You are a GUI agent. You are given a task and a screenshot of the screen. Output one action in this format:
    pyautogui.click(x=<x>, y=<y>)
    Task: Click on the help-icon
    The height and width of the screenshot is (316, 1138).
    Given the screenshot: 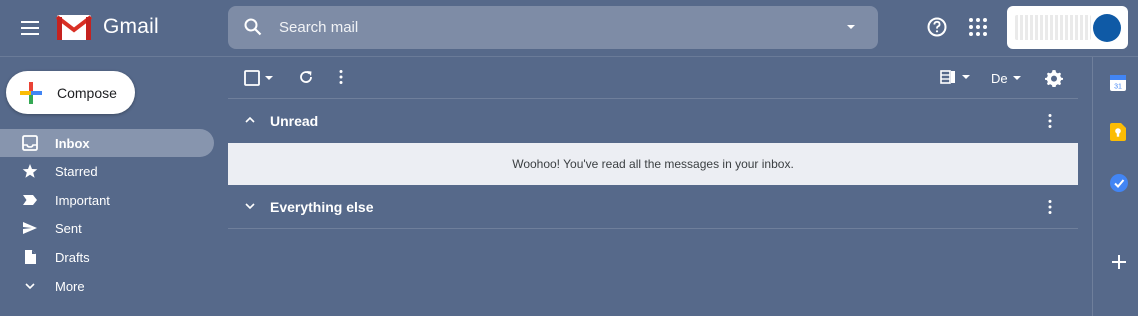 What is the action you would take?
    pyautogui.click(x=937, y=27)
    